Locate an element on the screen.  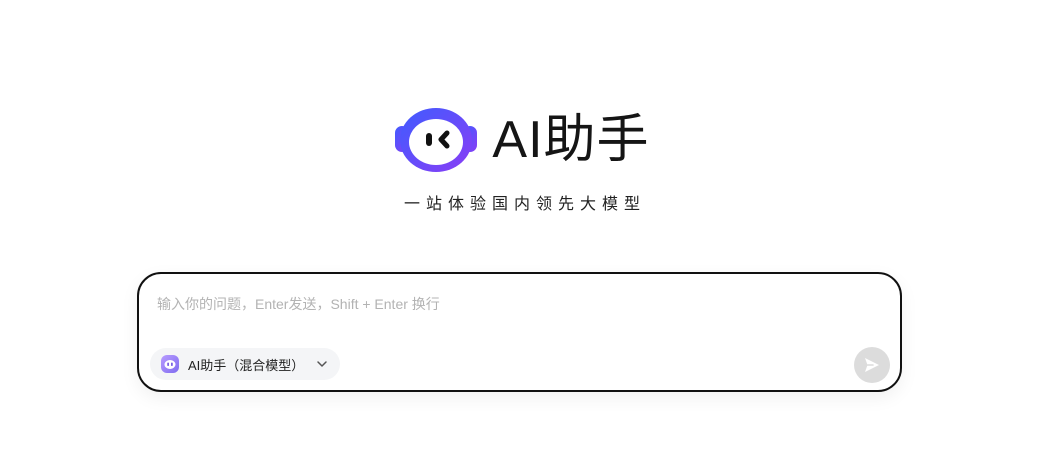
robot-mini-icon is located at coordinates (170, 364).